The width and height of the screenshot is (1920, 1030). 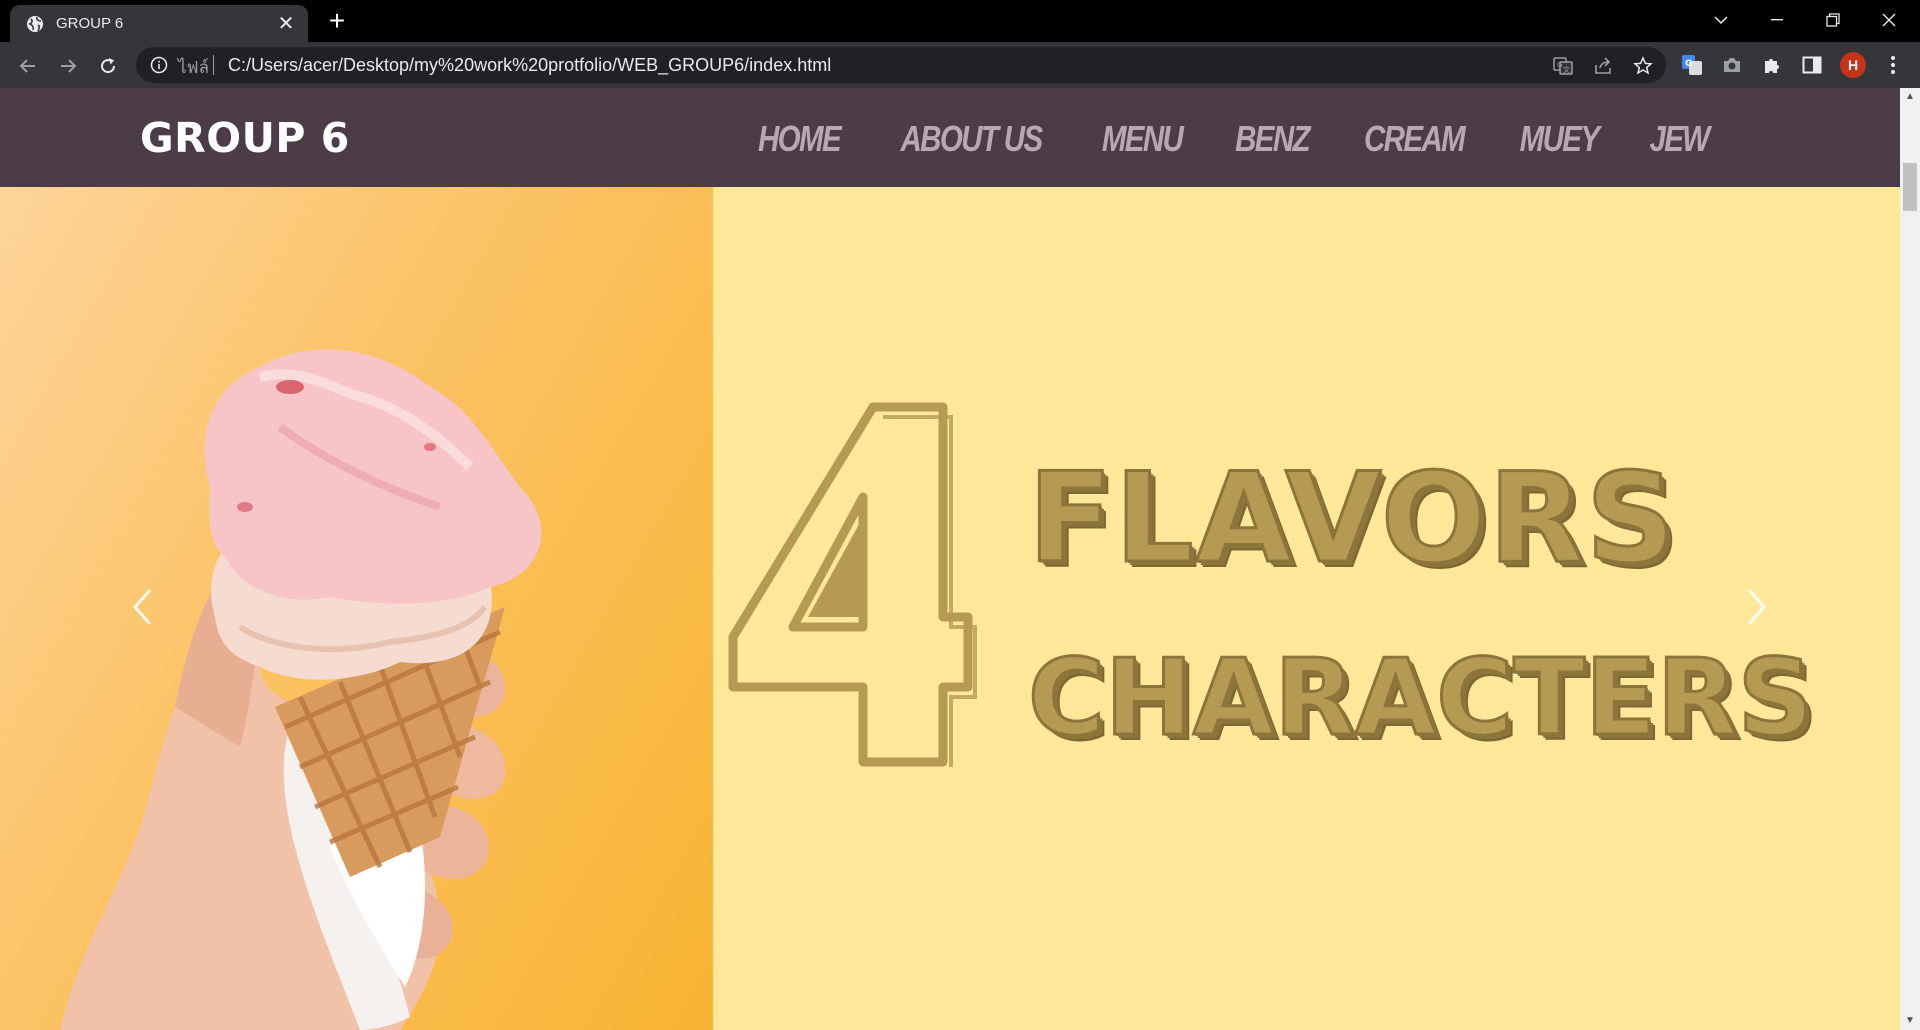 I want to click on side-panel-icon, so click(x=1812, y=65).